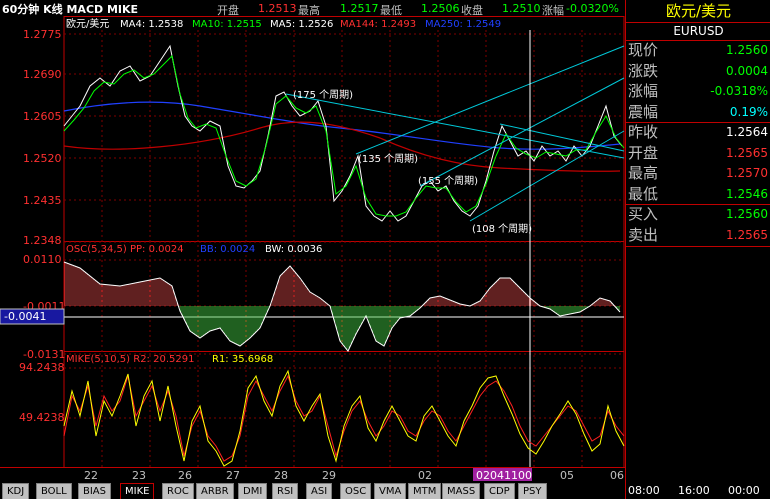 The width and height of the screenshot is (770, 499). I want to click on legend-ma5: MA5: 1.2526, so click(301, 24).